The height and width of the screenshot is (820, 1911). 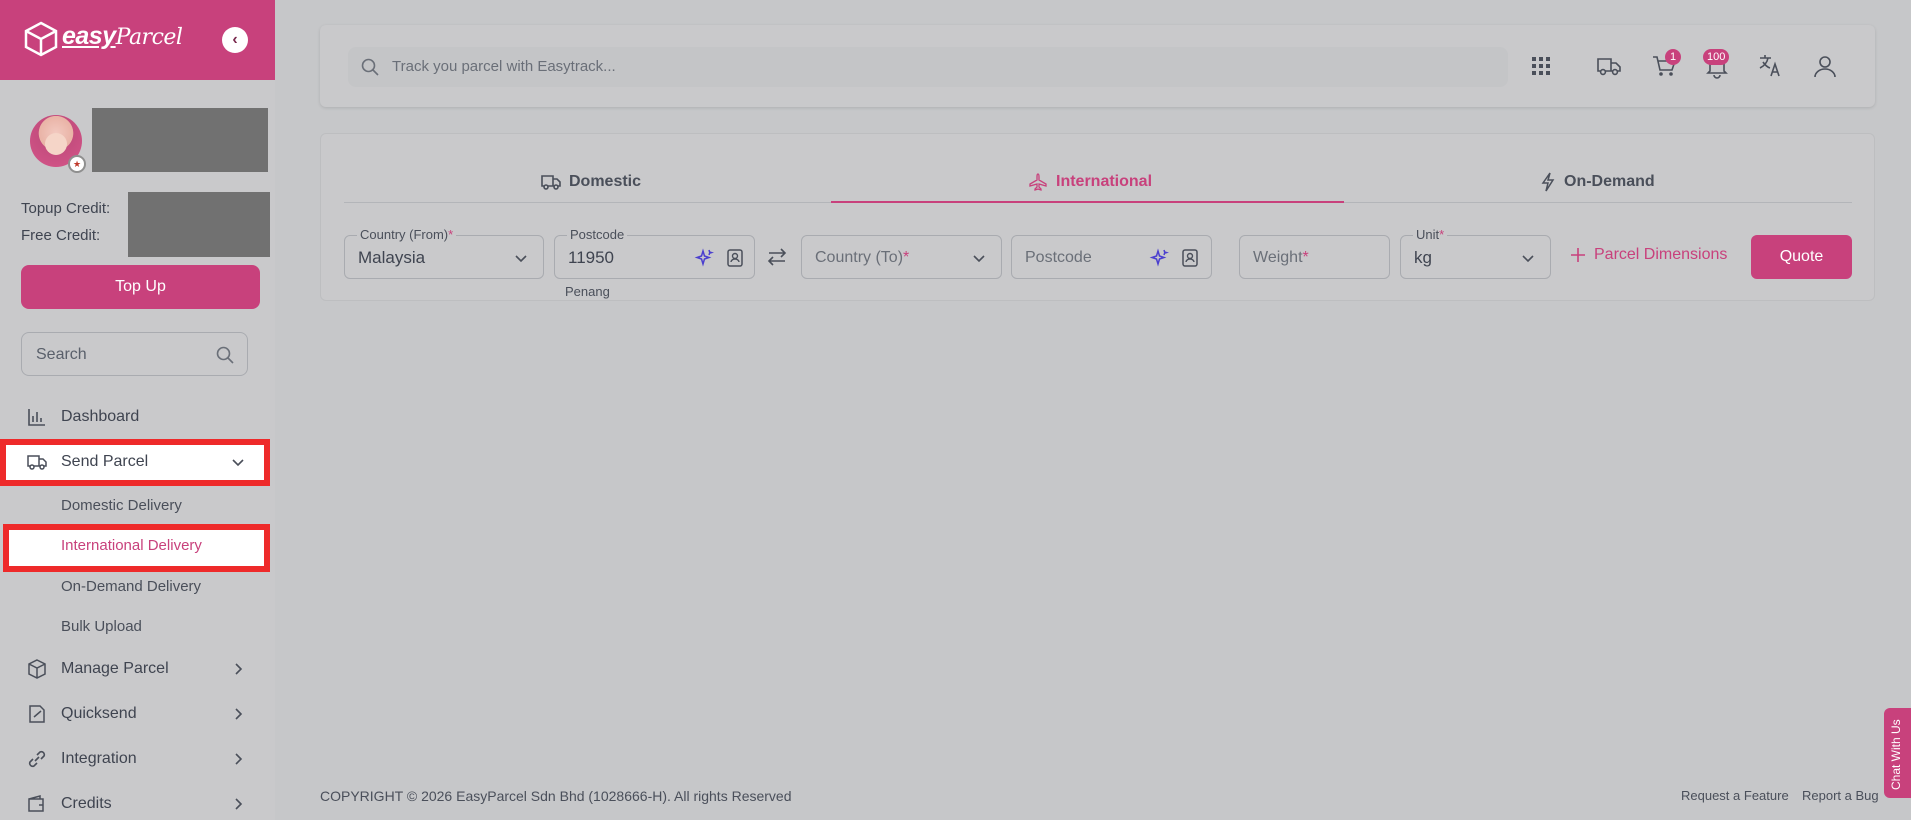 What do you see at coordinates (591, 257) in the screenshot?
I see `postcode-from-value: 11950` at bounding box center [591, 257].